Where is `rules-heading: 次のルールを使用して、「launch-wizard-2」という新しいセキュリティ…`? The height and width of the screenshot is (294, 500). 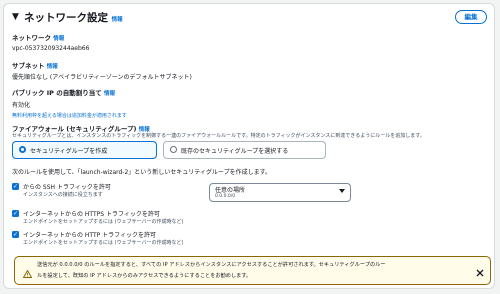 rules-heading: 次のルールを使用して、「launch-wizard-2」という新しいセキュリティ… is located at coordinates (141, 172).